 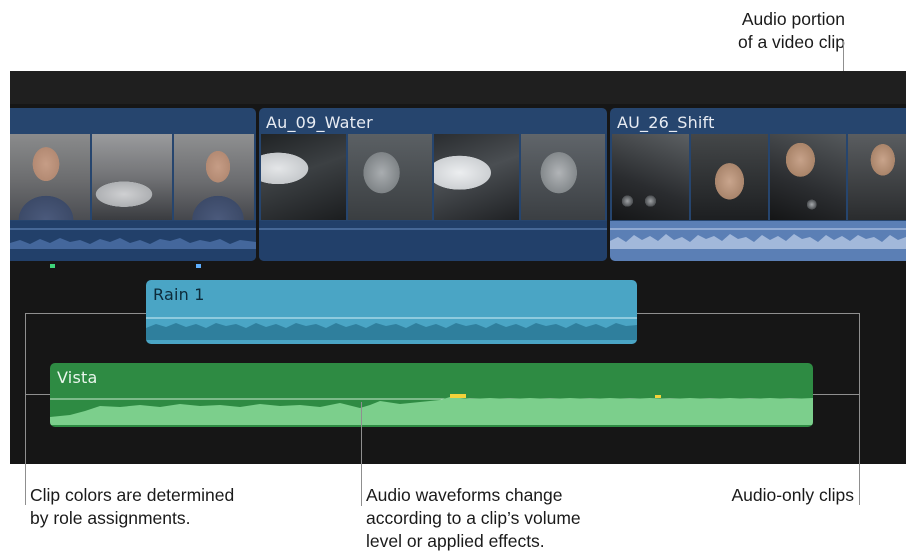 I want to click on video-clip-interview, so click(x=133, y=184).